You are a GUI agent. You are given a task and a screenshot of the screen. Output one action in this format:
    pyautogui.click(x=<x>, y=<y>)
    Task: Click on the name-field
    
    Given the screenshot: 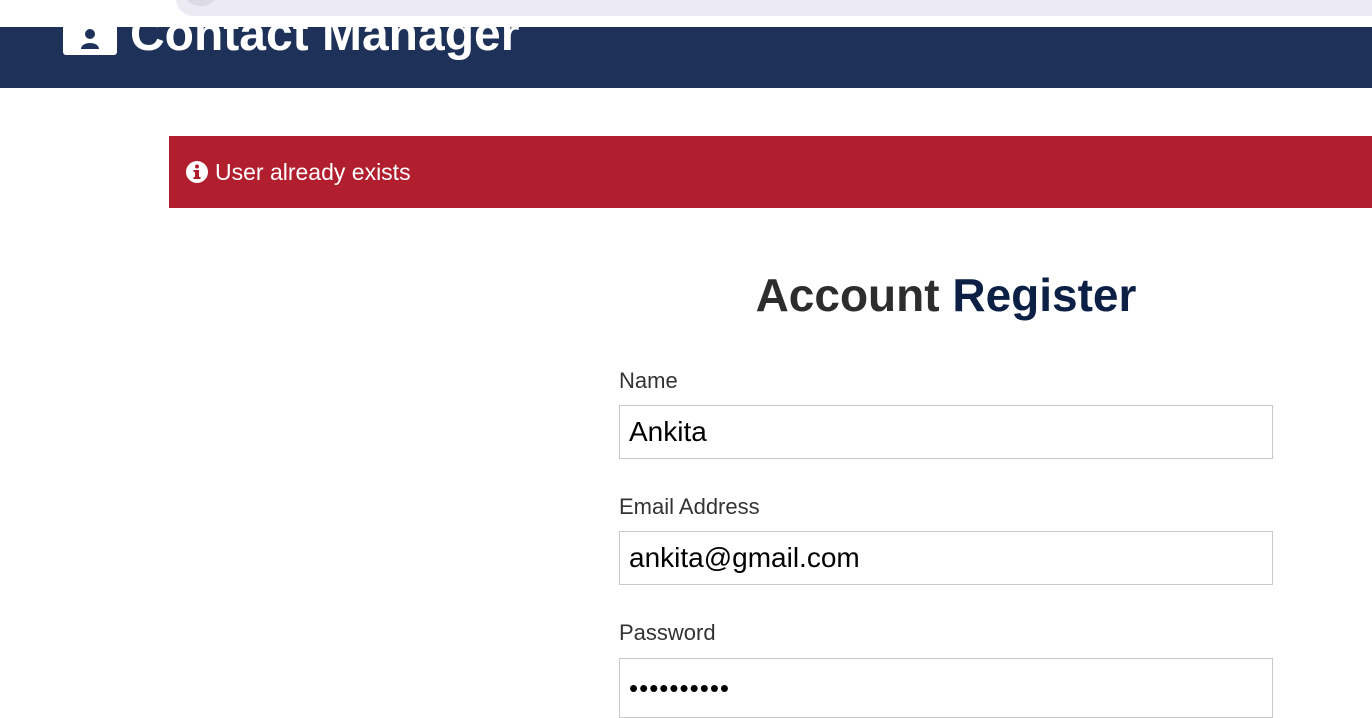 What is the action you would take?
    pyautogui.click(x=946, y=432)
    